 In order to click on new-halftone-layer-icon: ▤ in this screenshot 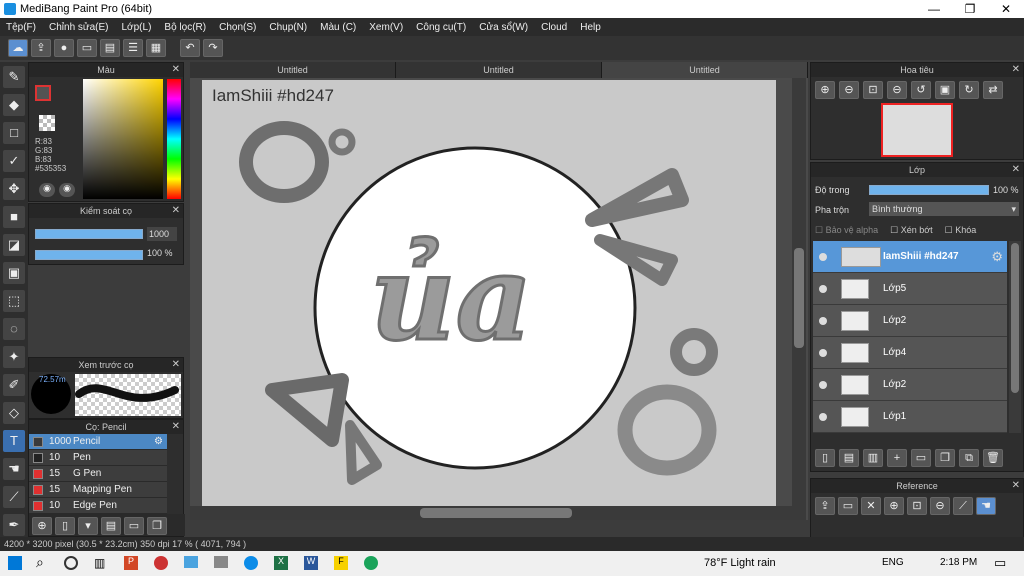, I will do `click(849, 458)`.